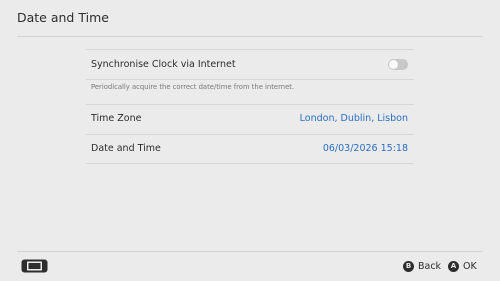 This screenshot has height=281, width=500. What do you see at coordinates (250, 119) in the screenshot?
I see `time-zone-row: Time Zone London, Dublin, Lisbon` at bounding box center [250, 119].